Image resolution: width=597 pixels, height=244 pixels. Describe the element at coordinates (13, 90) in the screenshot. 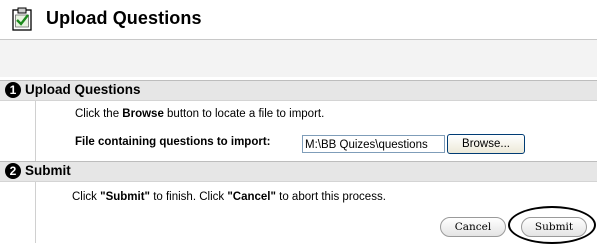

I see `step-1-number-icon: 1` at that location.